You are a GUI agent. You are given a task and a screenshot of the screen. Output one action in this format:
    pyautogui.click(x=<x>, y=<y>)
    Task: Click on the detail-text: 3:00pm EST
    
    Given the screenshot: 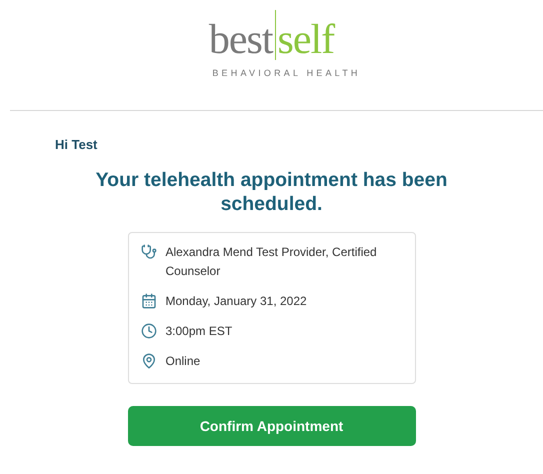 What is the action you would take?
    pyautogui.click(x=199, y=331)
    